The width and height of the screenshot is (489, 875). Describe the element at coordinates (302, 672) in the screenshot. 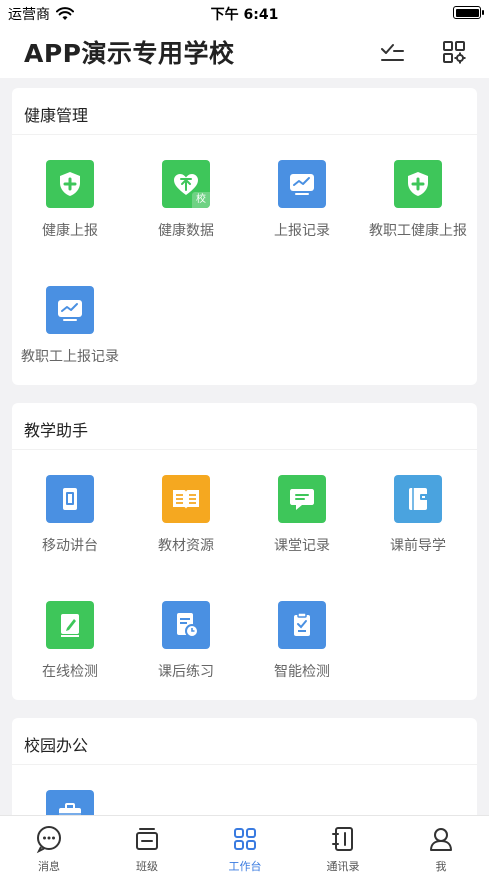

I see `tile-label: 智能检测` at that location.